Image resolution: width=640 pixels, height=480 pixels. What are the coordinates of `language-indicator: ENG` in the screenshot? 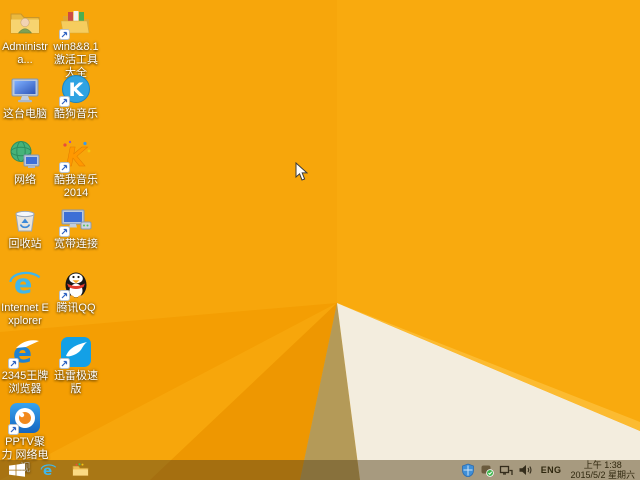 It's located at (551, 470).